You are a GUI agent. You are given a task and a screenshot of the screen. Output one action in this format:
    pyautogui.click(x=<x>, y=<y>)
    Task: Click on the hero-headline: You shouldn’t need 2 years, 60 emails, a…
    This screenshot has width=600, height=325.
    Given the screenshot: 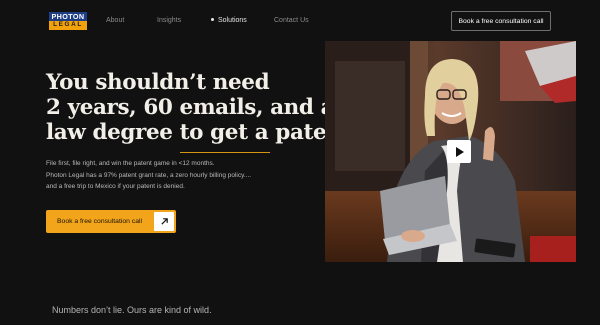 What is the action you would take?
    pyautogui.click(x=202, y=107)
    